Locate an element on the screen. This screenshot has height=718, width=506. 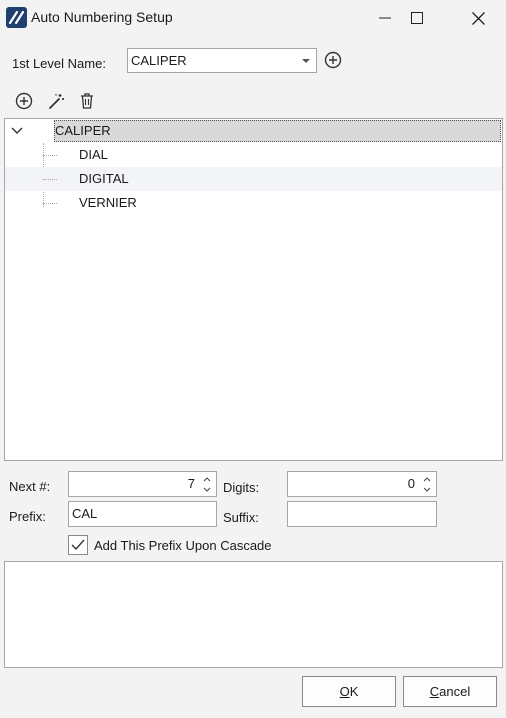
add-level-button is located at coordinates (333, 60).